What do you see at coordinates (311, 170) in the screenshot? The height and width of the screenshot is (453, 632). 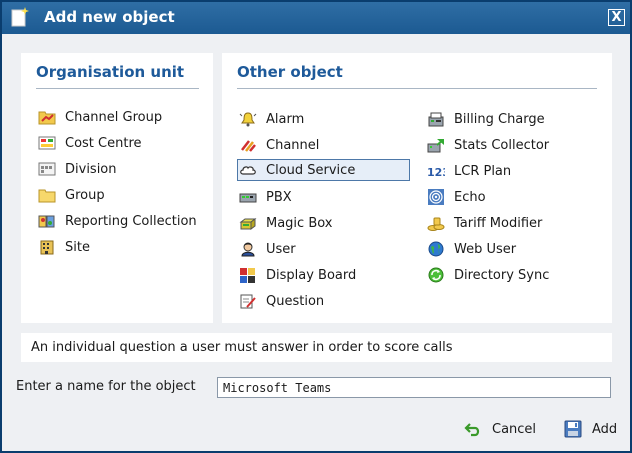 I see `other-item-label: Cloud Service` at bounding box center [311, 170].